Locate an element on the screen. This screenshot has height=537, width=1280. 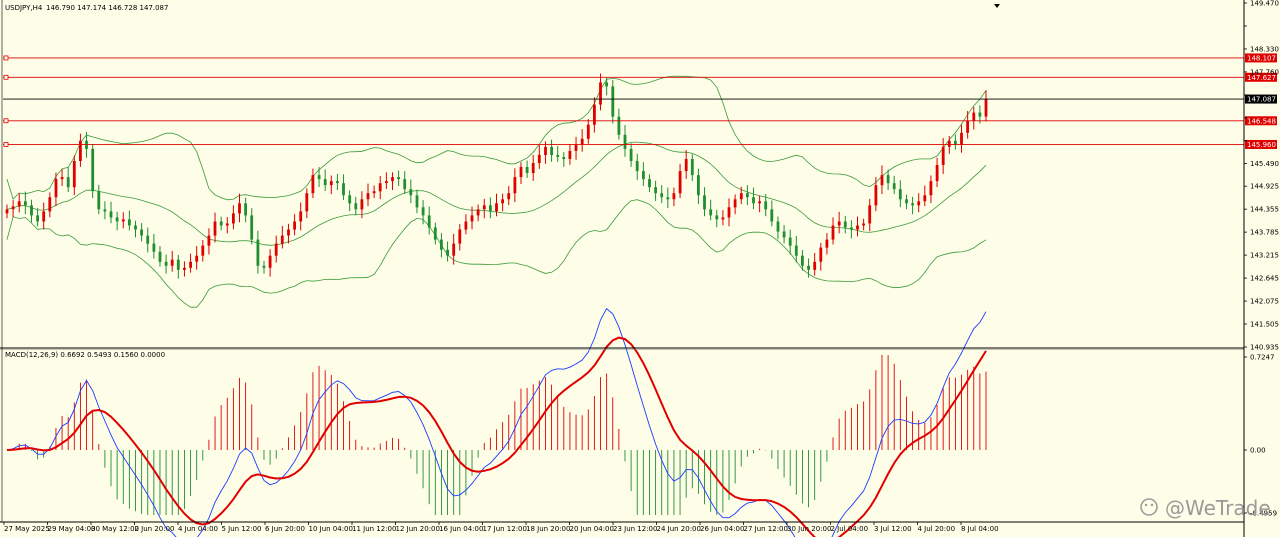
time-tick-label: 17 Jun 12:00 is located at coordinates (505, 529).